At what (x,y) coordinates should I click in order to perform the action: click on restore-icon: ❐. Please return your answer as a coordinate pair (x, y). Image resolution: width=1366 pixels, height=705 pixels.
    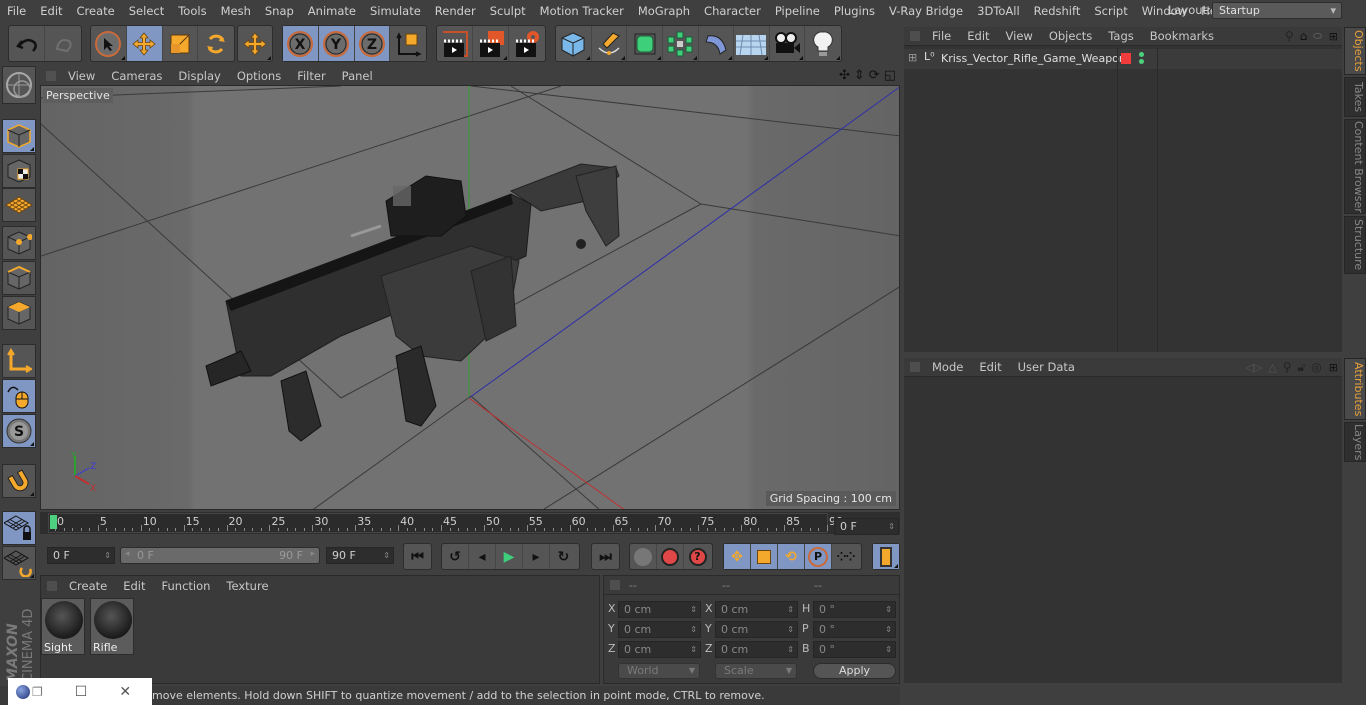
    Looking at the image, I should click on (37, 692).